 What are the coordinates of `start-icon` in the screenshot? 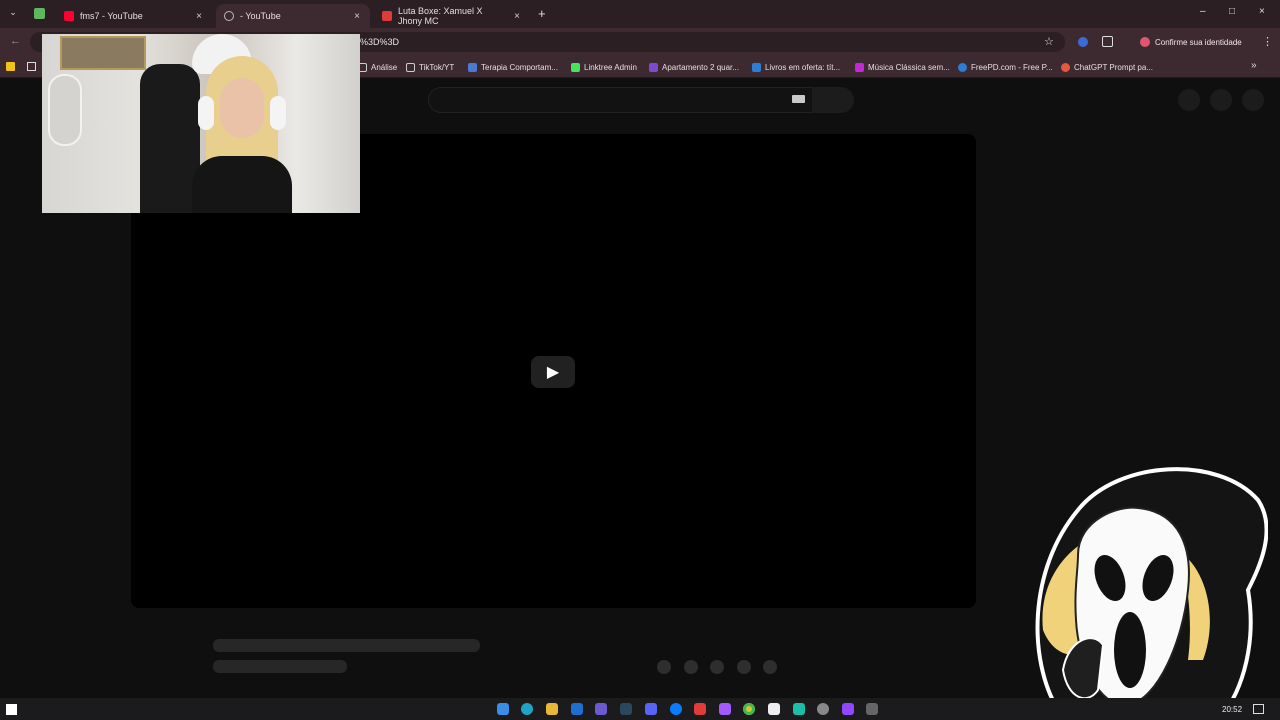 It's located at (11, 709).